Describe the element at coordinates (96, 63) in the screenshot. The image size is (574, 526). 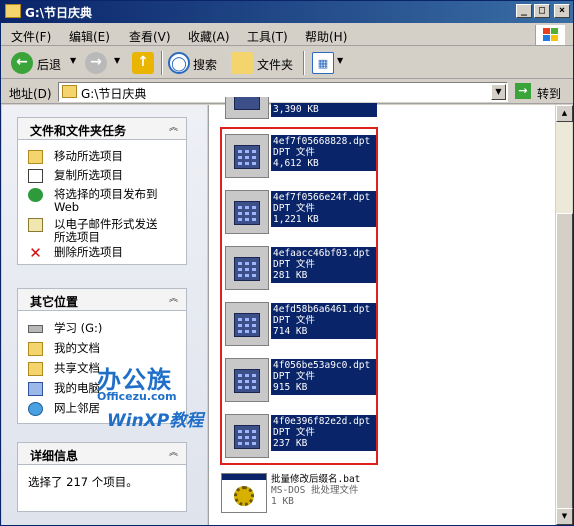
I see `forward-arrow-icon: →` at that location.